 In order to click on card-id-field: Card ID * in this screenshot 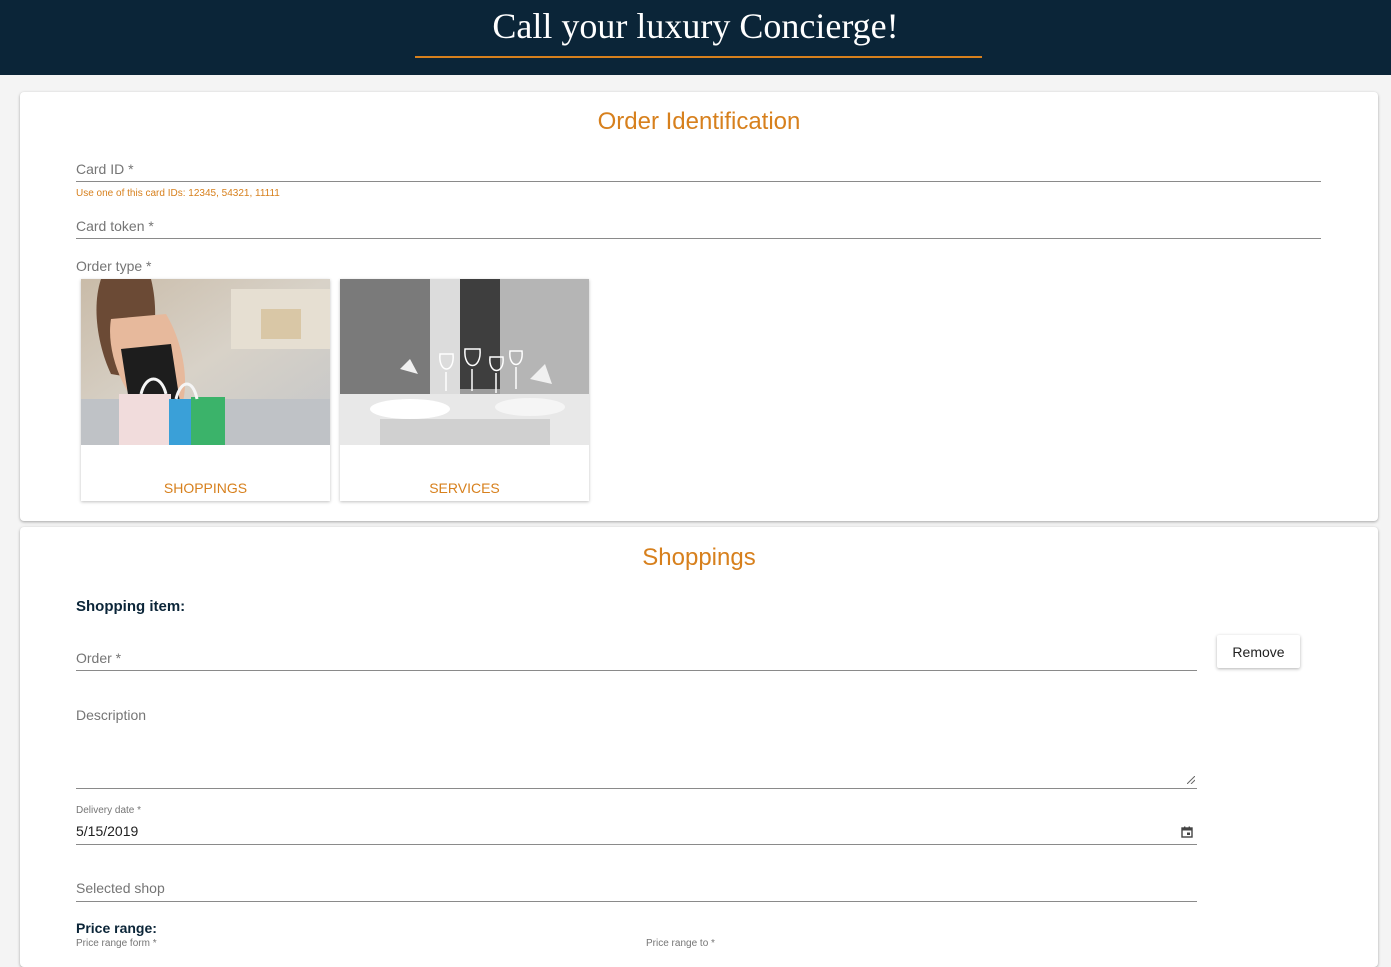, I will do `click(698, 170)`.